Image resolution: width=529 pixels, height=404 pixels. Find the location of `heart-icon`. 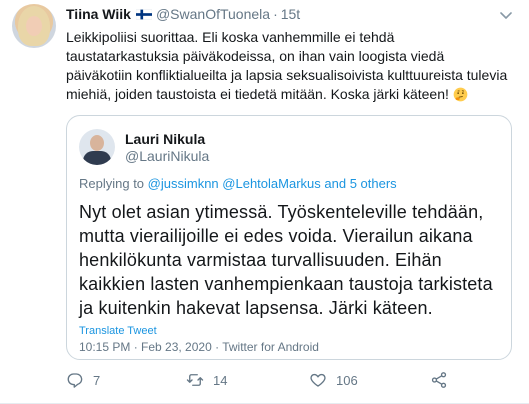

heart-icon is located at coordinates (318, 380).